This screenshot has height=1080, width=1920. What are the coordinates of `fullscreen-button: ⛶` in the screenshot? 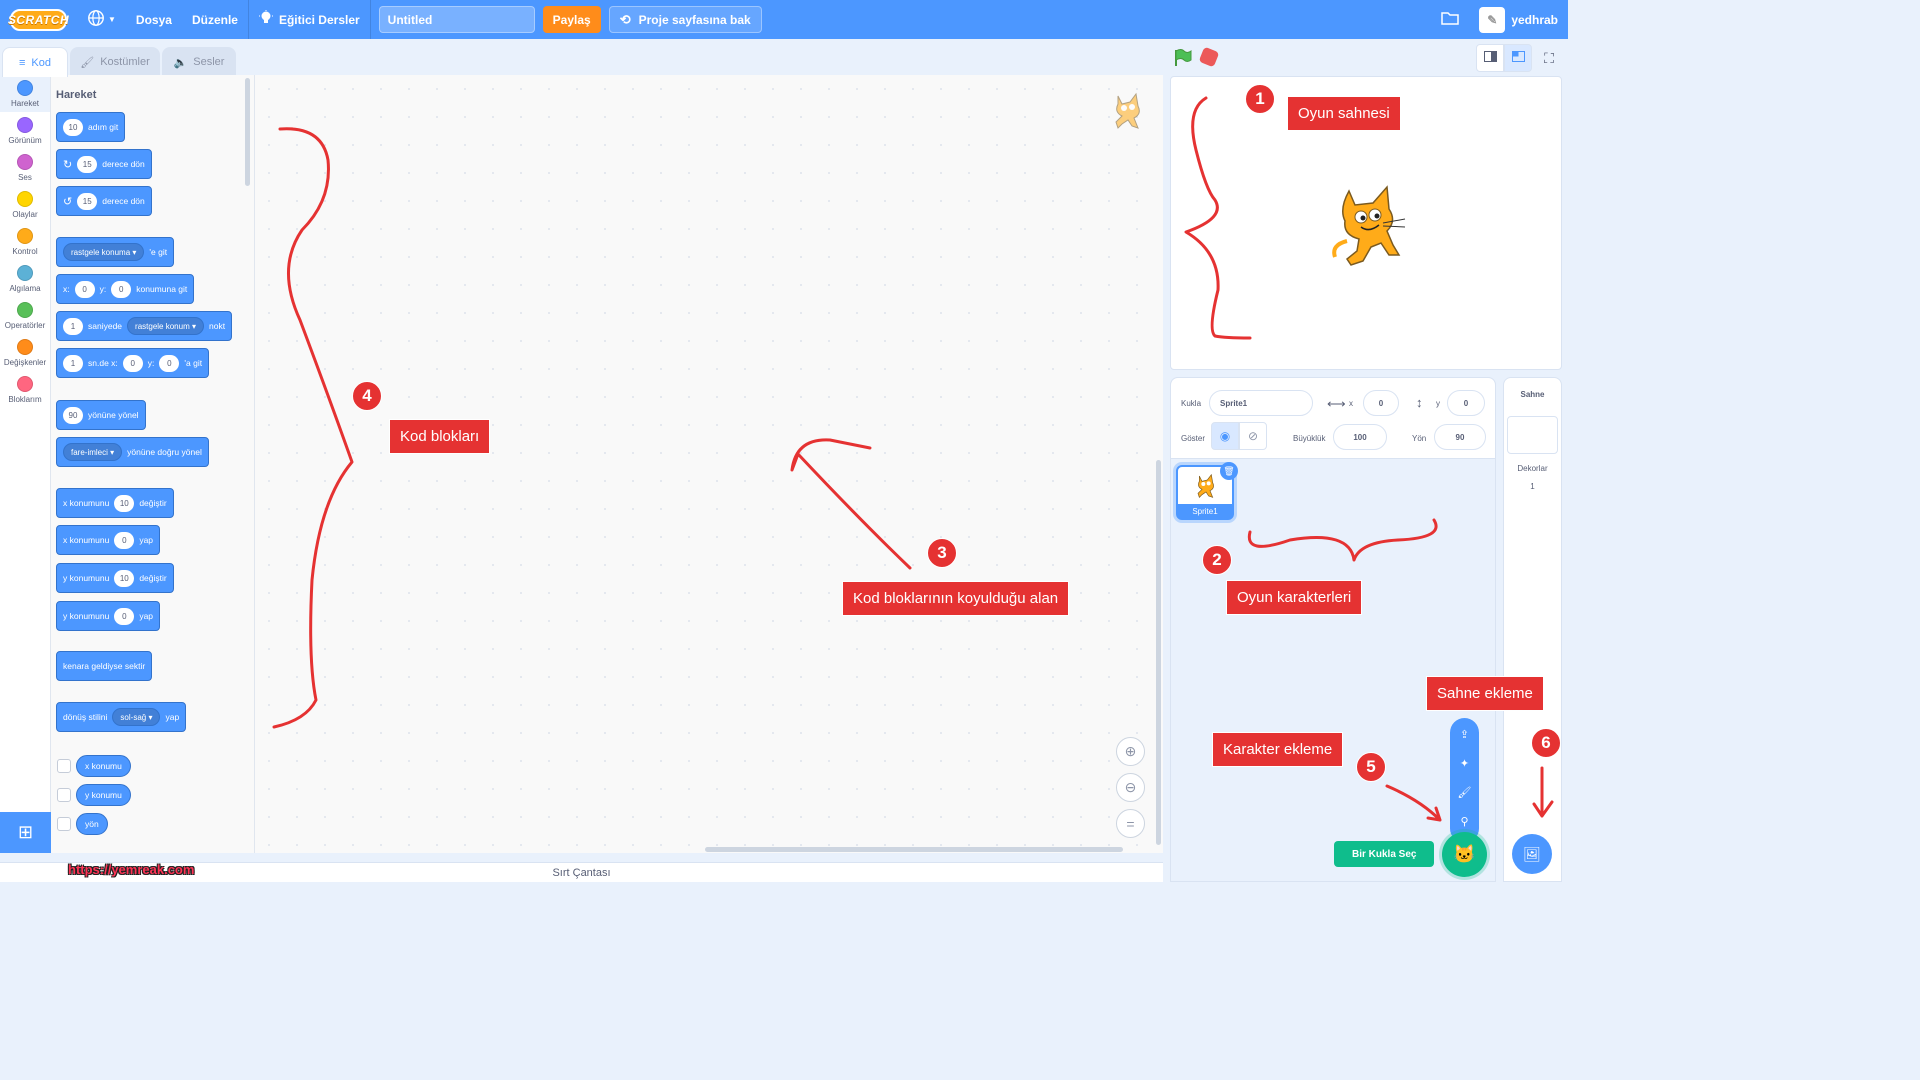 It's located at (1549, 58).